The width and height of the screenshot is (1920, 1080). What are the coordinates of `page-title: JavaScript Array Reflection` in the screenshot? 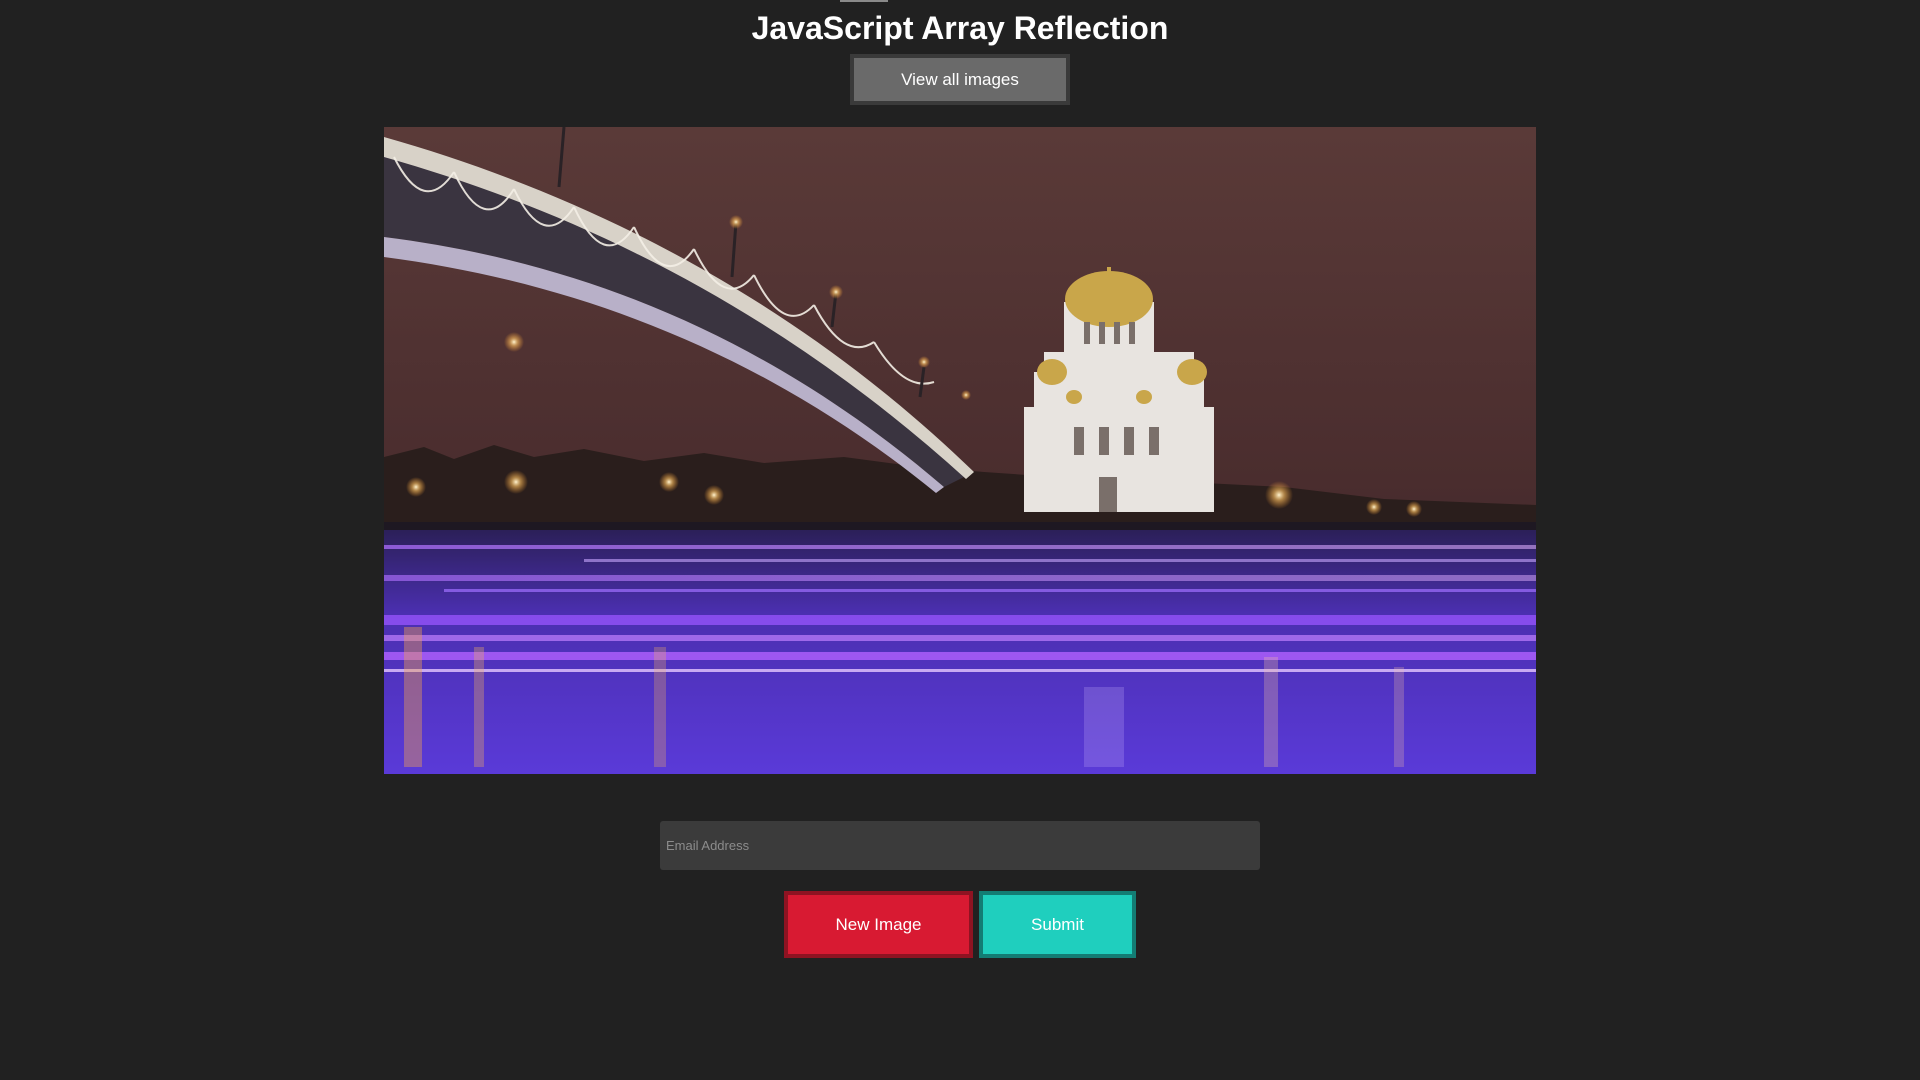 It's located at (960, 28).